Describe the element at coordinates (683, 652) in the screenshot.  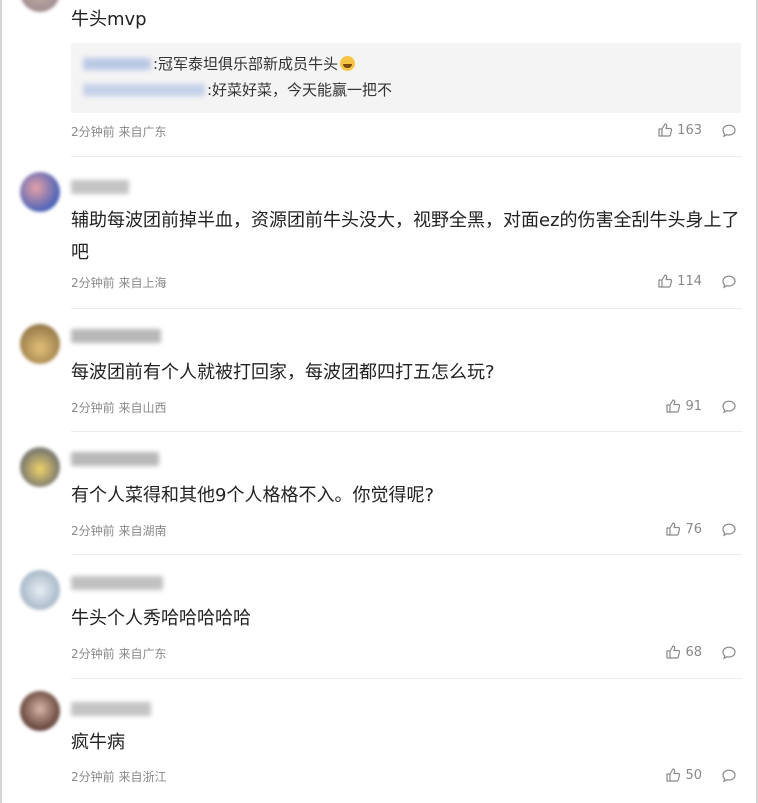
I see `like-button: 68` at that location.